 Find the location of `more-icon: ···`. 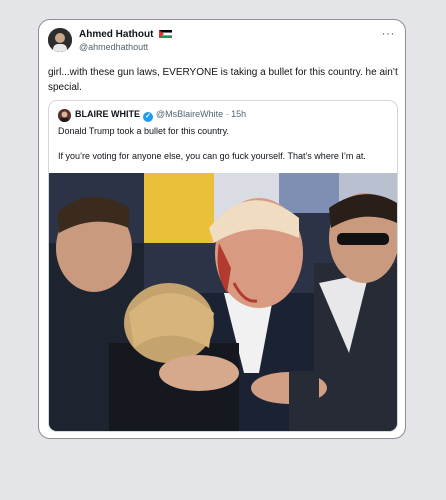

more-icon: ··· is located at coordinates (389, 33).